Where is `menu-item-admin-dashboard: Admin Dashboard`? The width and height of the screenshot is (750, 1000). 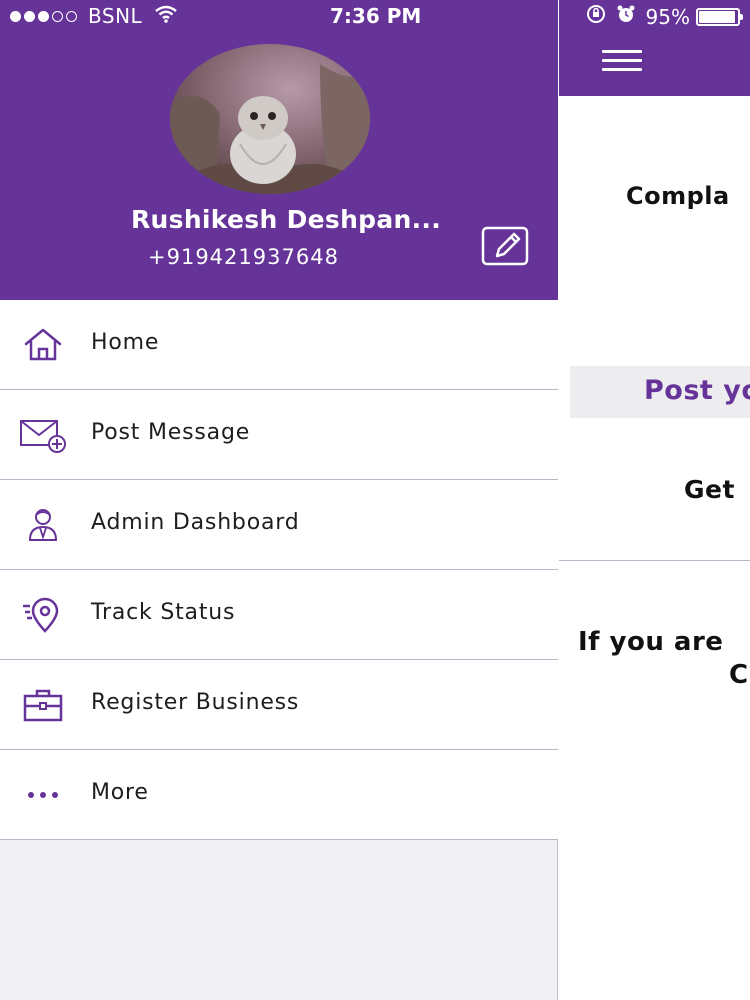
menu-item-admin-dashboard: Admin Dashboard is located at coordinates (279, 525).